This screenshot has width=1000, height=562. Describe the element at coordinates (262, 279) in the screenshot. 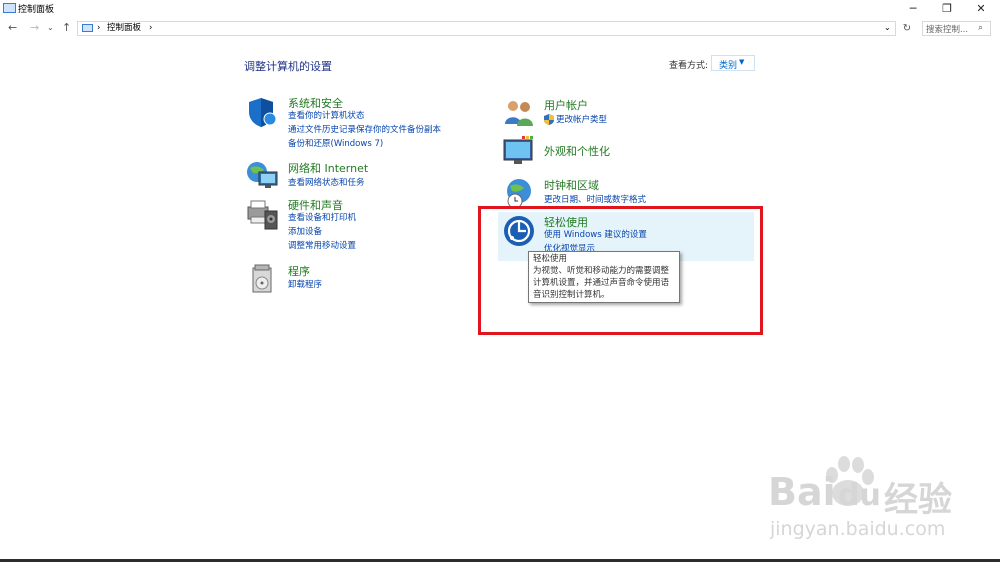

I see `programs-icon` at that location.